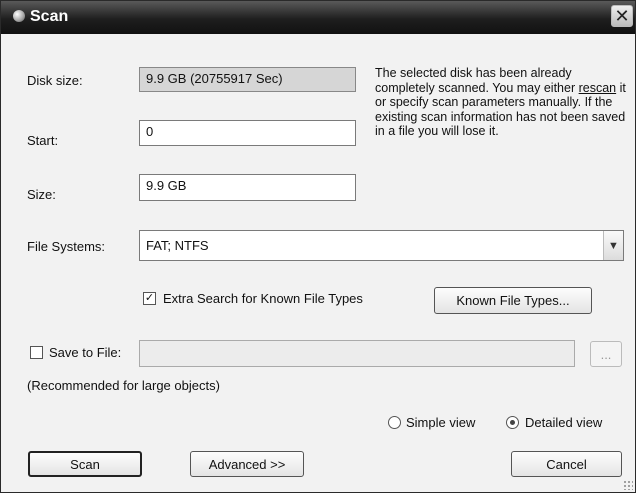 This screenshot has height=493, width=636. Describe the element at coordinates (55, 80) in the screenshot. I see `disk-size-label: Disk size:` at that location.